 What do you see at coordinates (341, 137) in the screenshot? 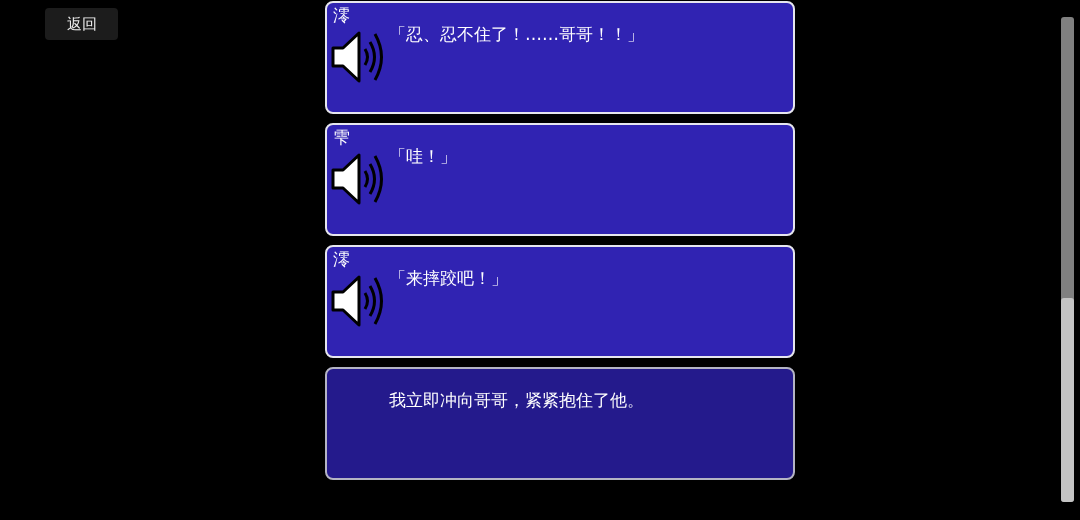
I see `speaker-name: 雫` at bounding box center [341, 137].